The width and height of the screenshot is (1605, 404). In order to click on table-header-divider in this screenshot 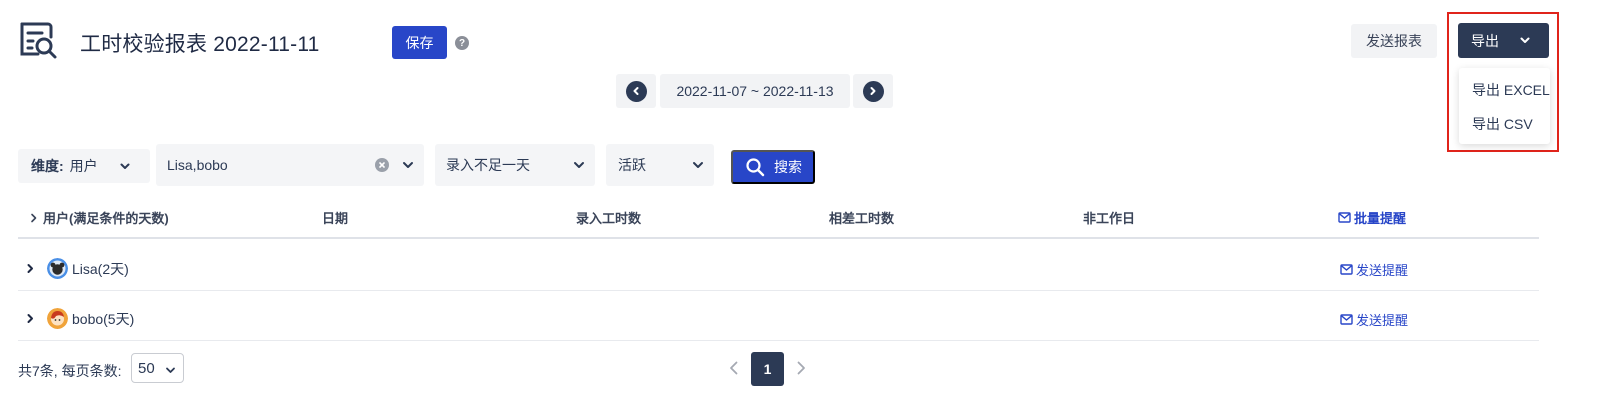, I will do `click(778, 238)`.